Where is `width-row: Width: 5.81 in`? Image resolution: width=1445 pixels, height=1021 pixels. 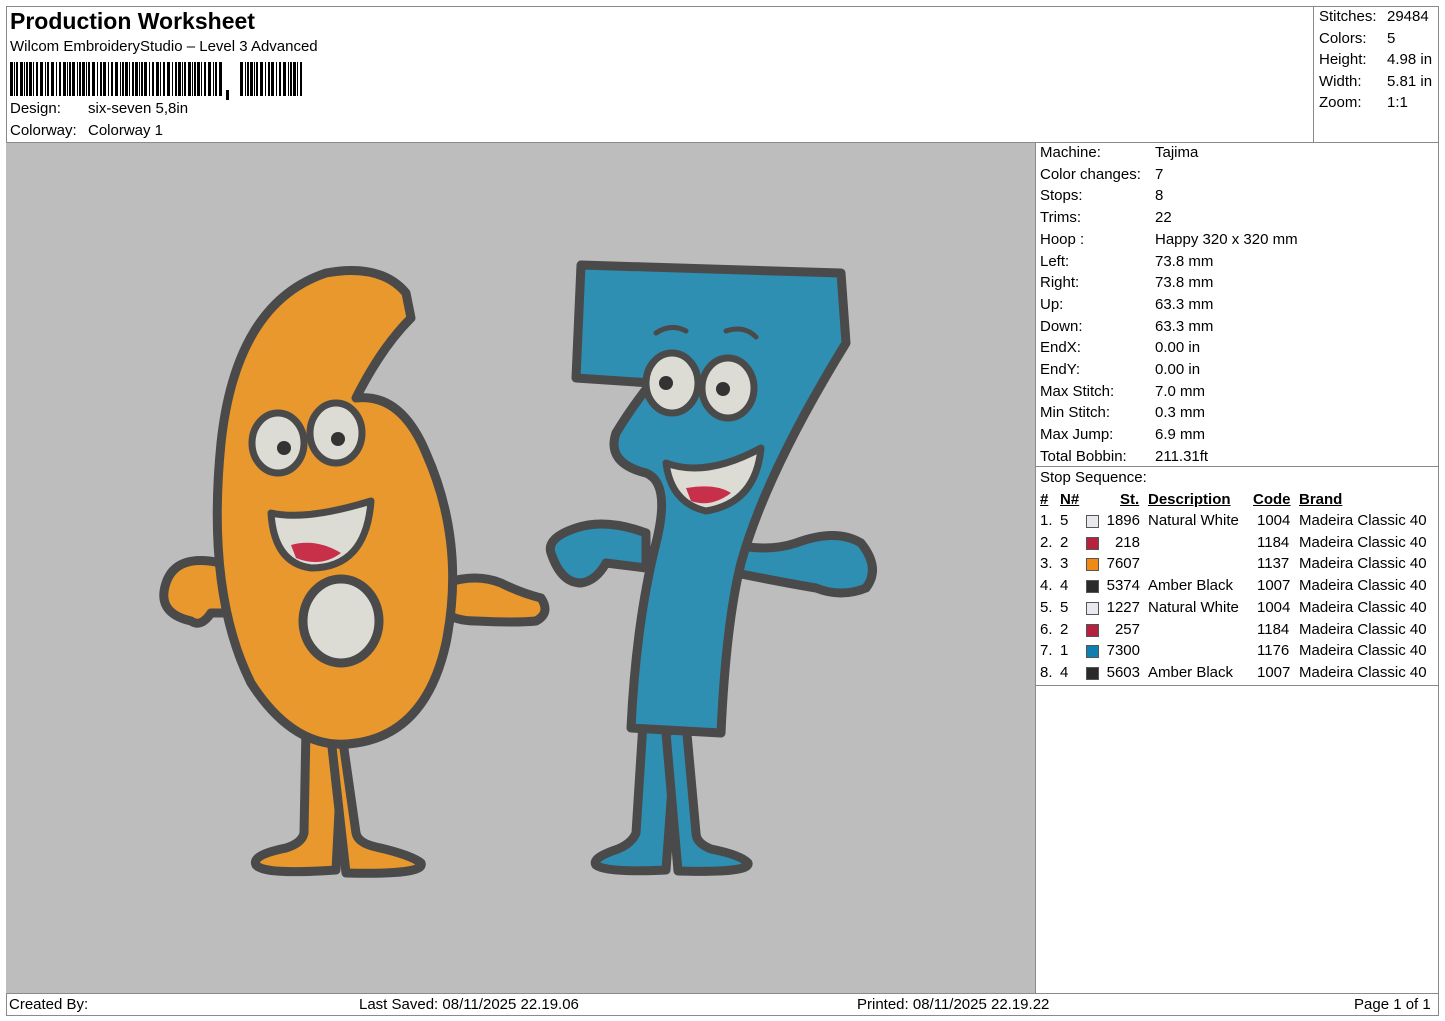
width-row: Width: 5.81 in is located at coordinates (1375, 81).